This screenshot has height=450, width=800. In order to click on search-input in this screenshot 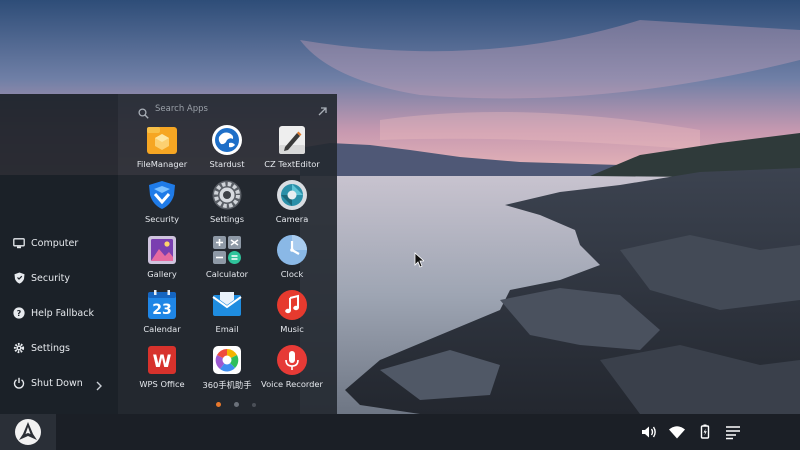, I will do `click(230, 109)`.